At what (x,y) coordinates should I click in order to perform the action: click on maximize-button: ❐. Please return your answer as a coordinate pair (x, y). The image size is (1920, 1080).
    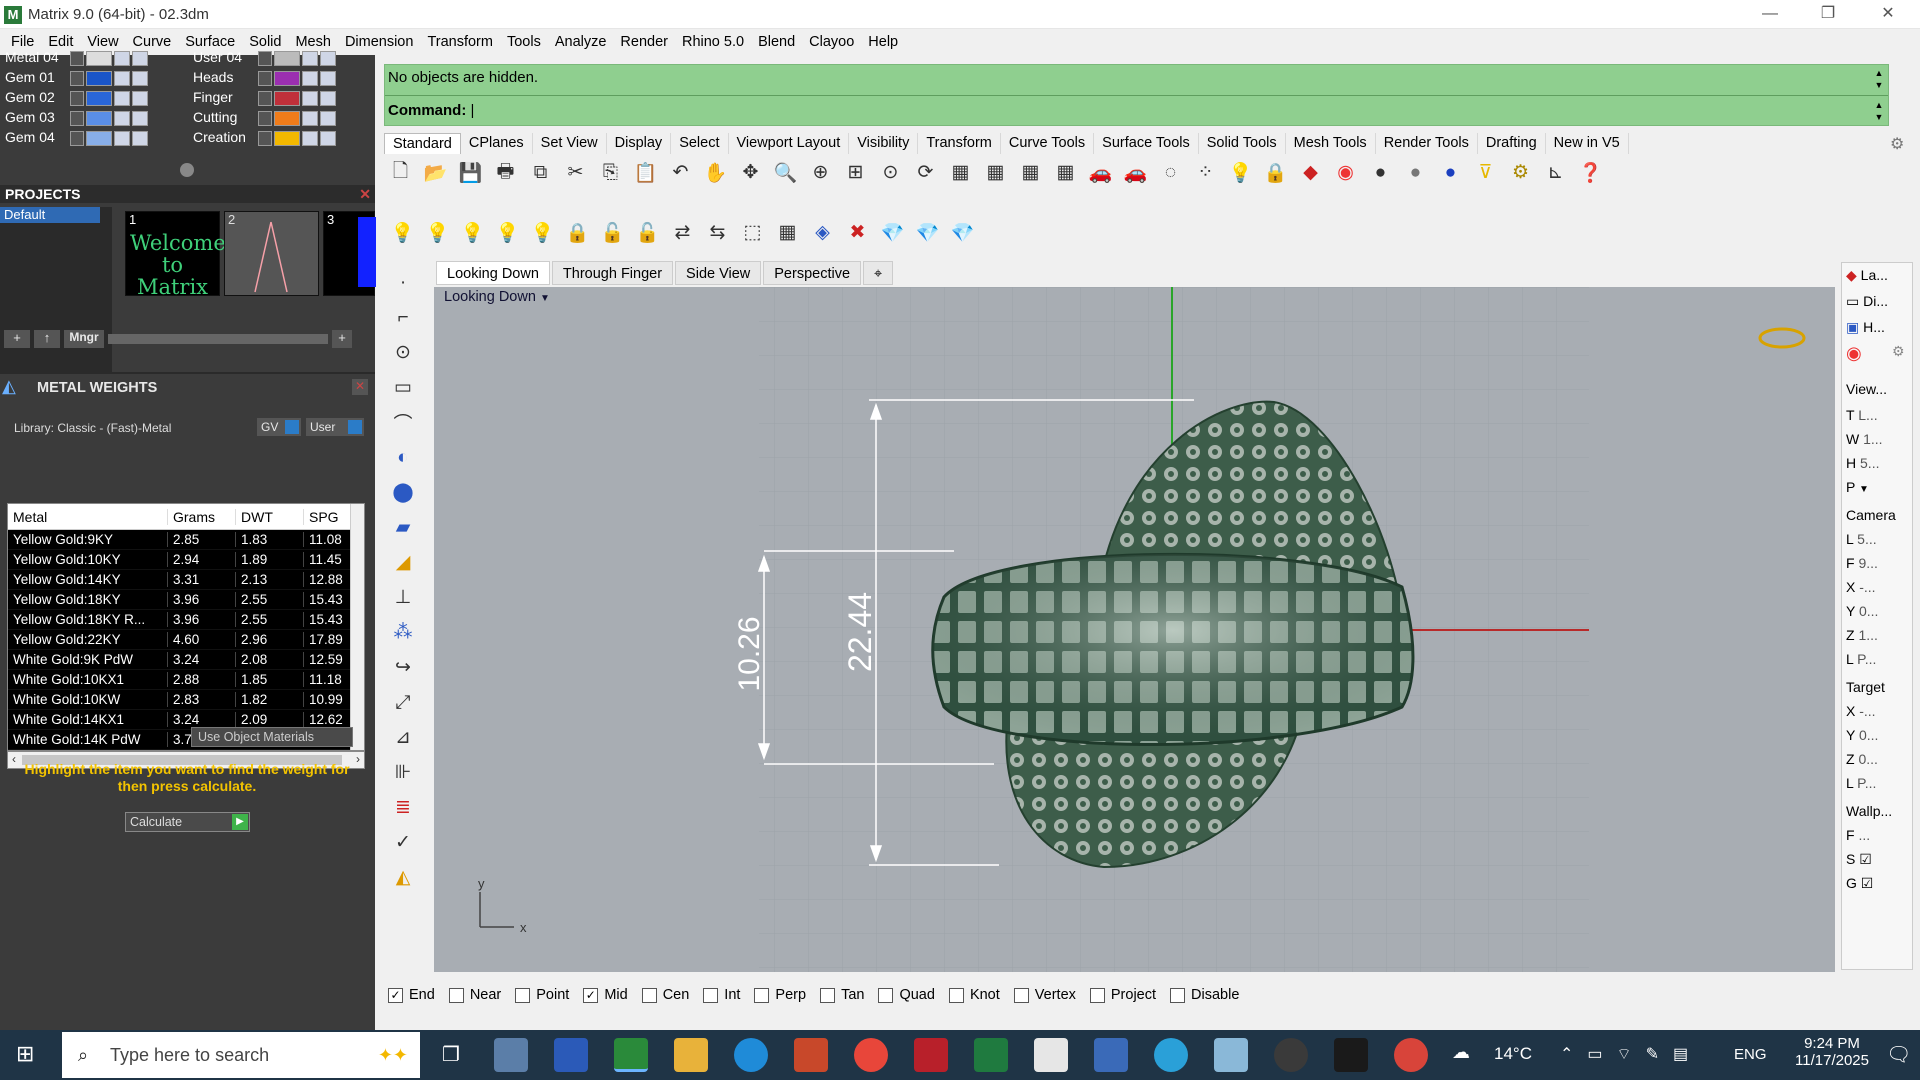
    Looking at the image, I should click on (1828, 14).